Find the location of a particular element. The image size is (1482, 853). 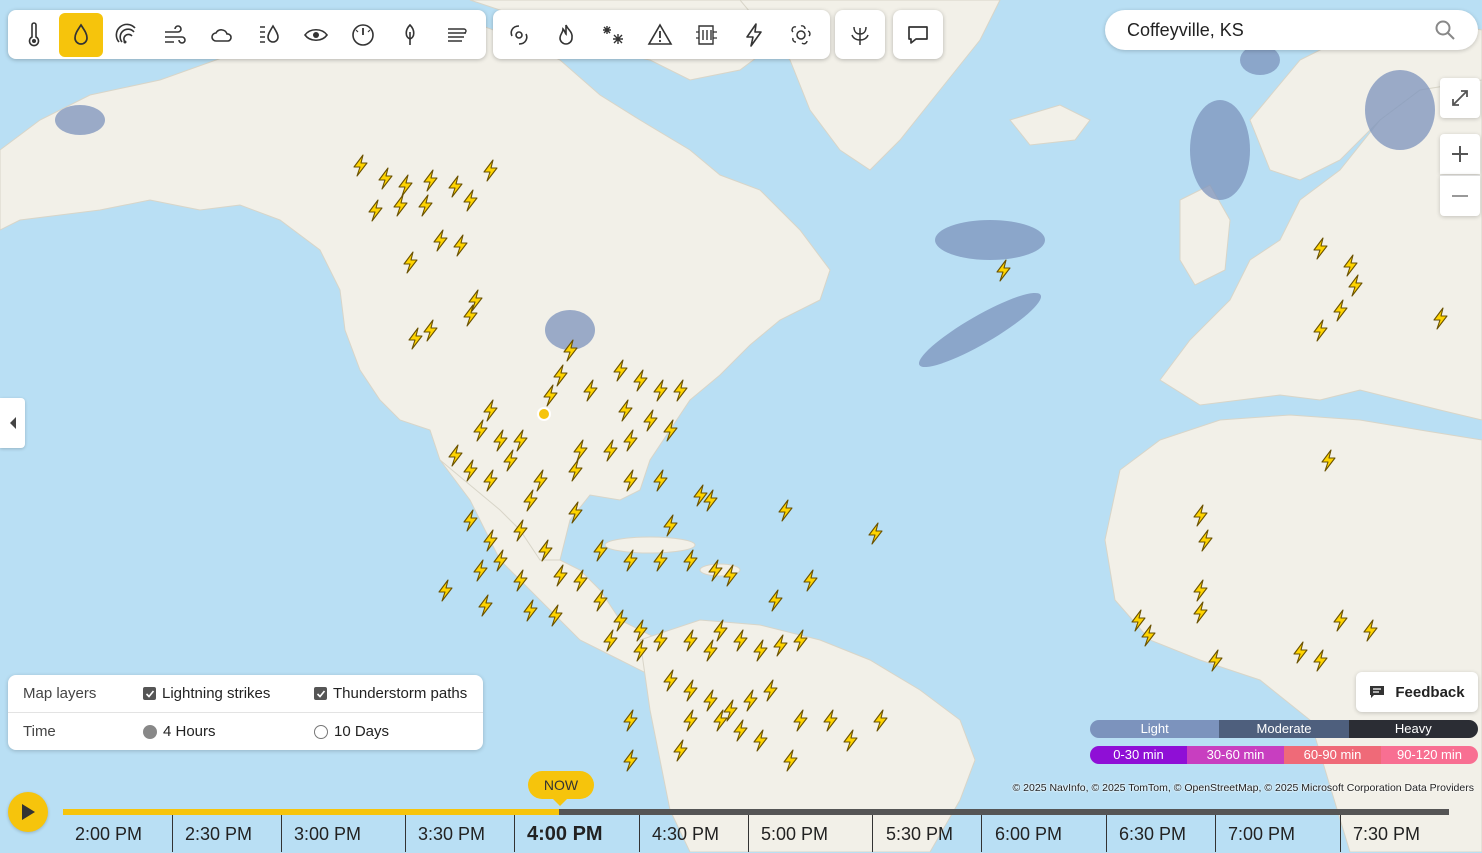

thunderstorm-paths-checkbox: Thunderstorm paths is located at coordinates (390, 693).